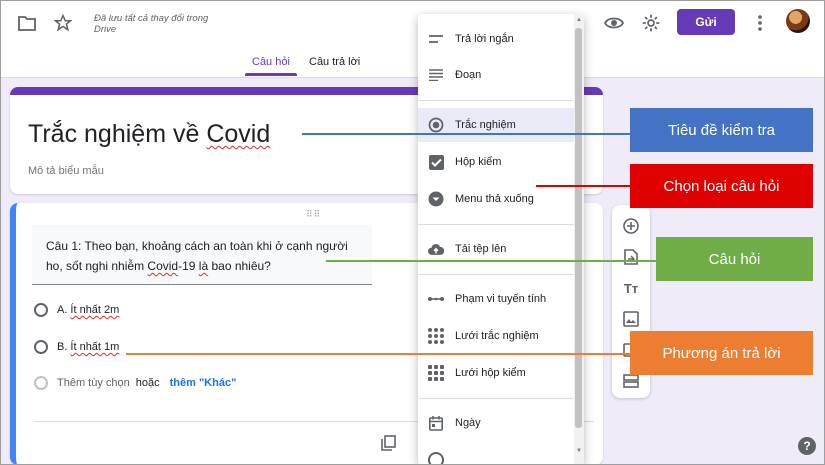 The image size is (825, 465). Describe the element at coordinates (631, 257) in the screenshot. I see `import-questions-icon` at that location.